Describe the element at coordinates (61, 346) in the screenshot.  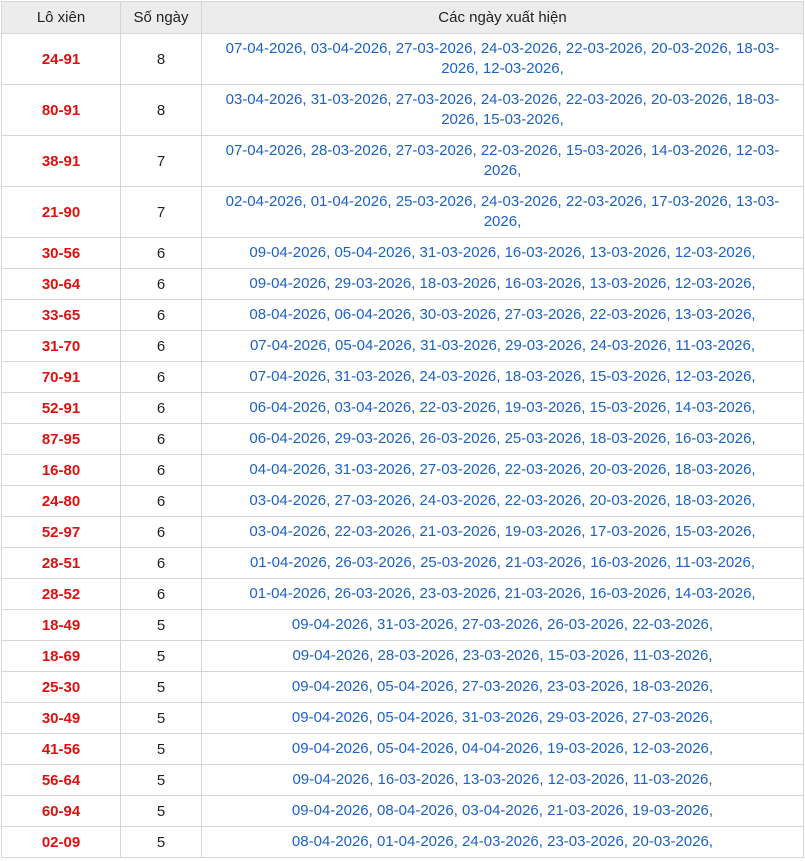
I see `pair-cell: 31-70` at that location.